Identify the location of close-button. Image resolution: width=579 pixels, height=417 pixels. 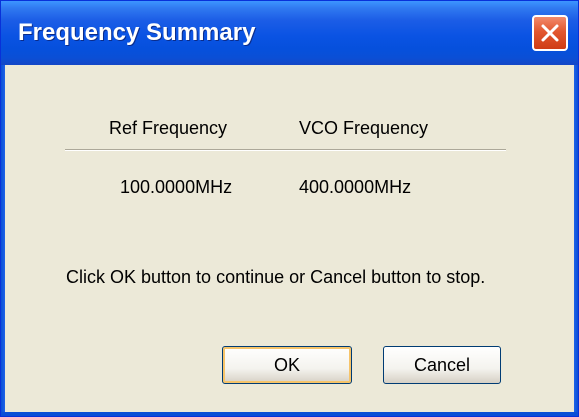
(550, 33).